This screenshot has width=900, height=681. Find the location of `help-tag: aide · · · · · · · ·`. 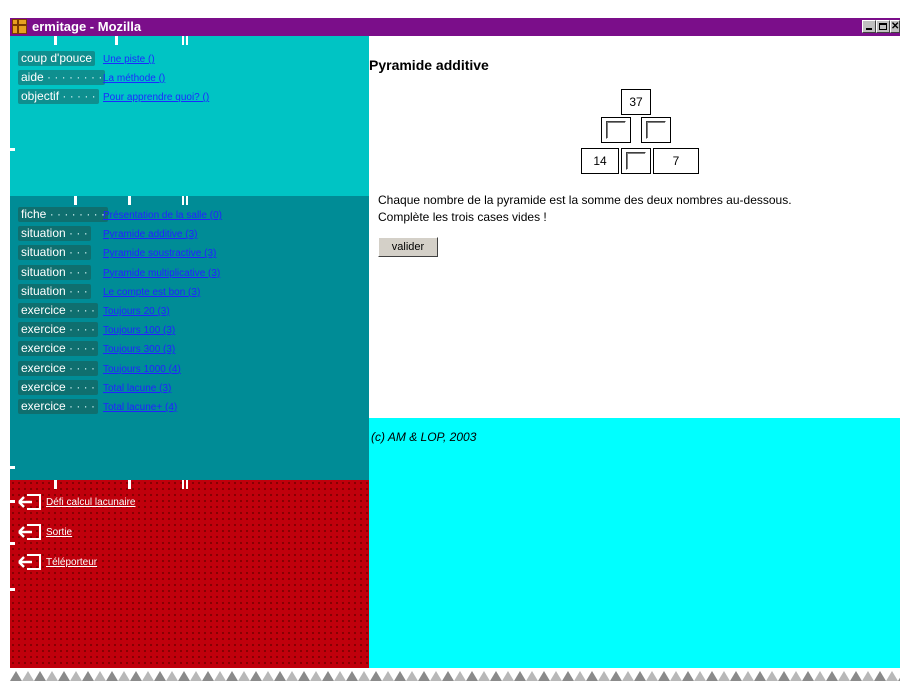

help-tag: aide · · · · · · · · is located at coordinates (62, 77).